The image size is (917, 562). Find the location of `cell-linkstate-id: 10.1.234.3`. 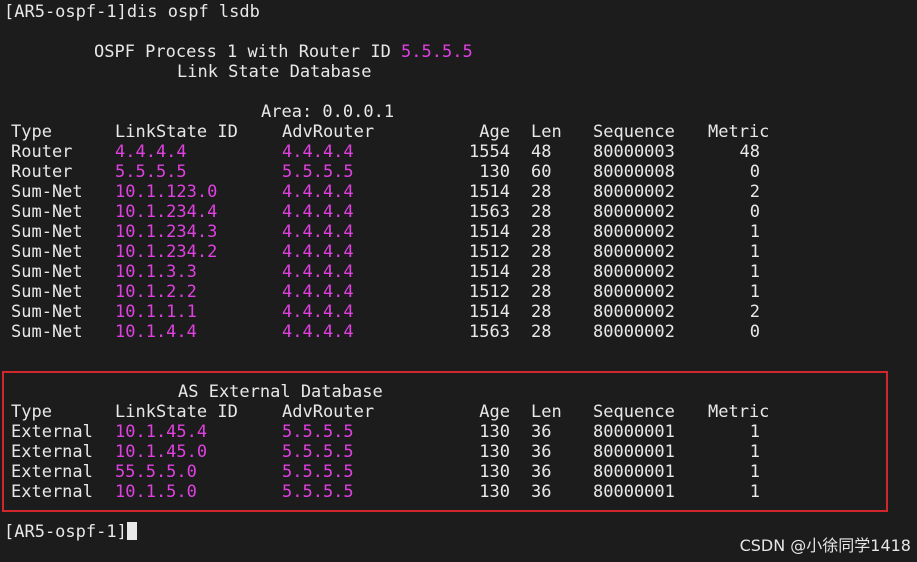

cell-linkstate-id: 10.1.234.3 is located at coordinates (166, 232).